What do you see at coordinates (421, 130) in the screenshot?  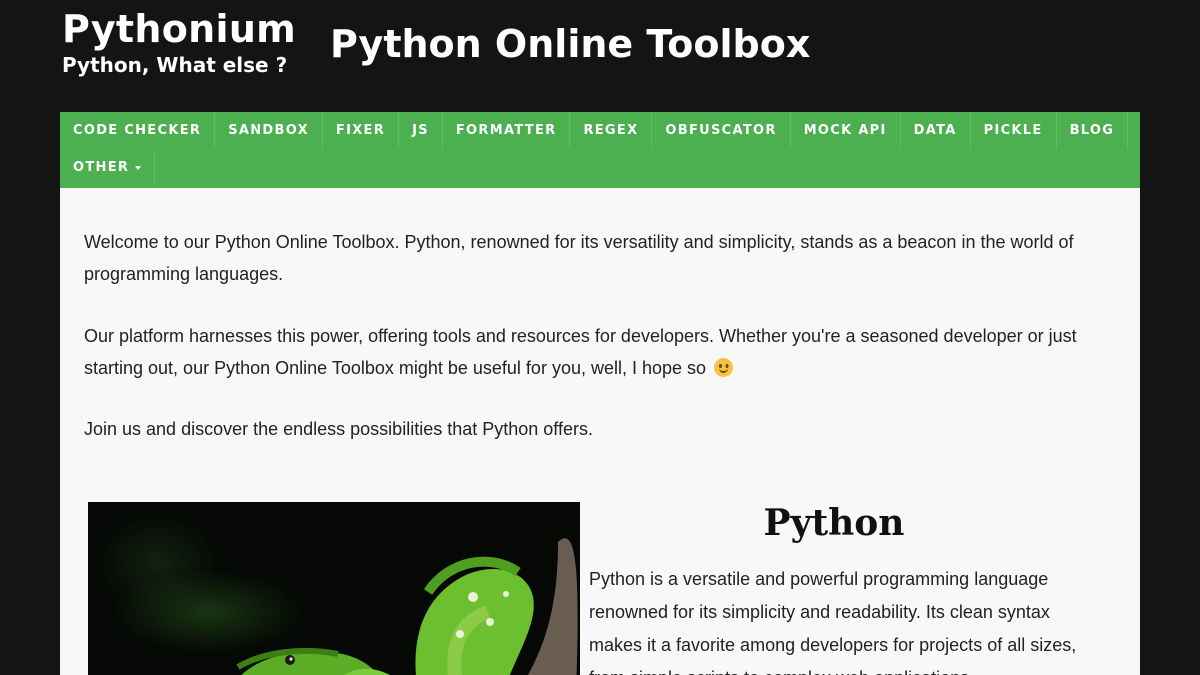 I see `nav-item-js: JS` at bounding box center [421, 130].